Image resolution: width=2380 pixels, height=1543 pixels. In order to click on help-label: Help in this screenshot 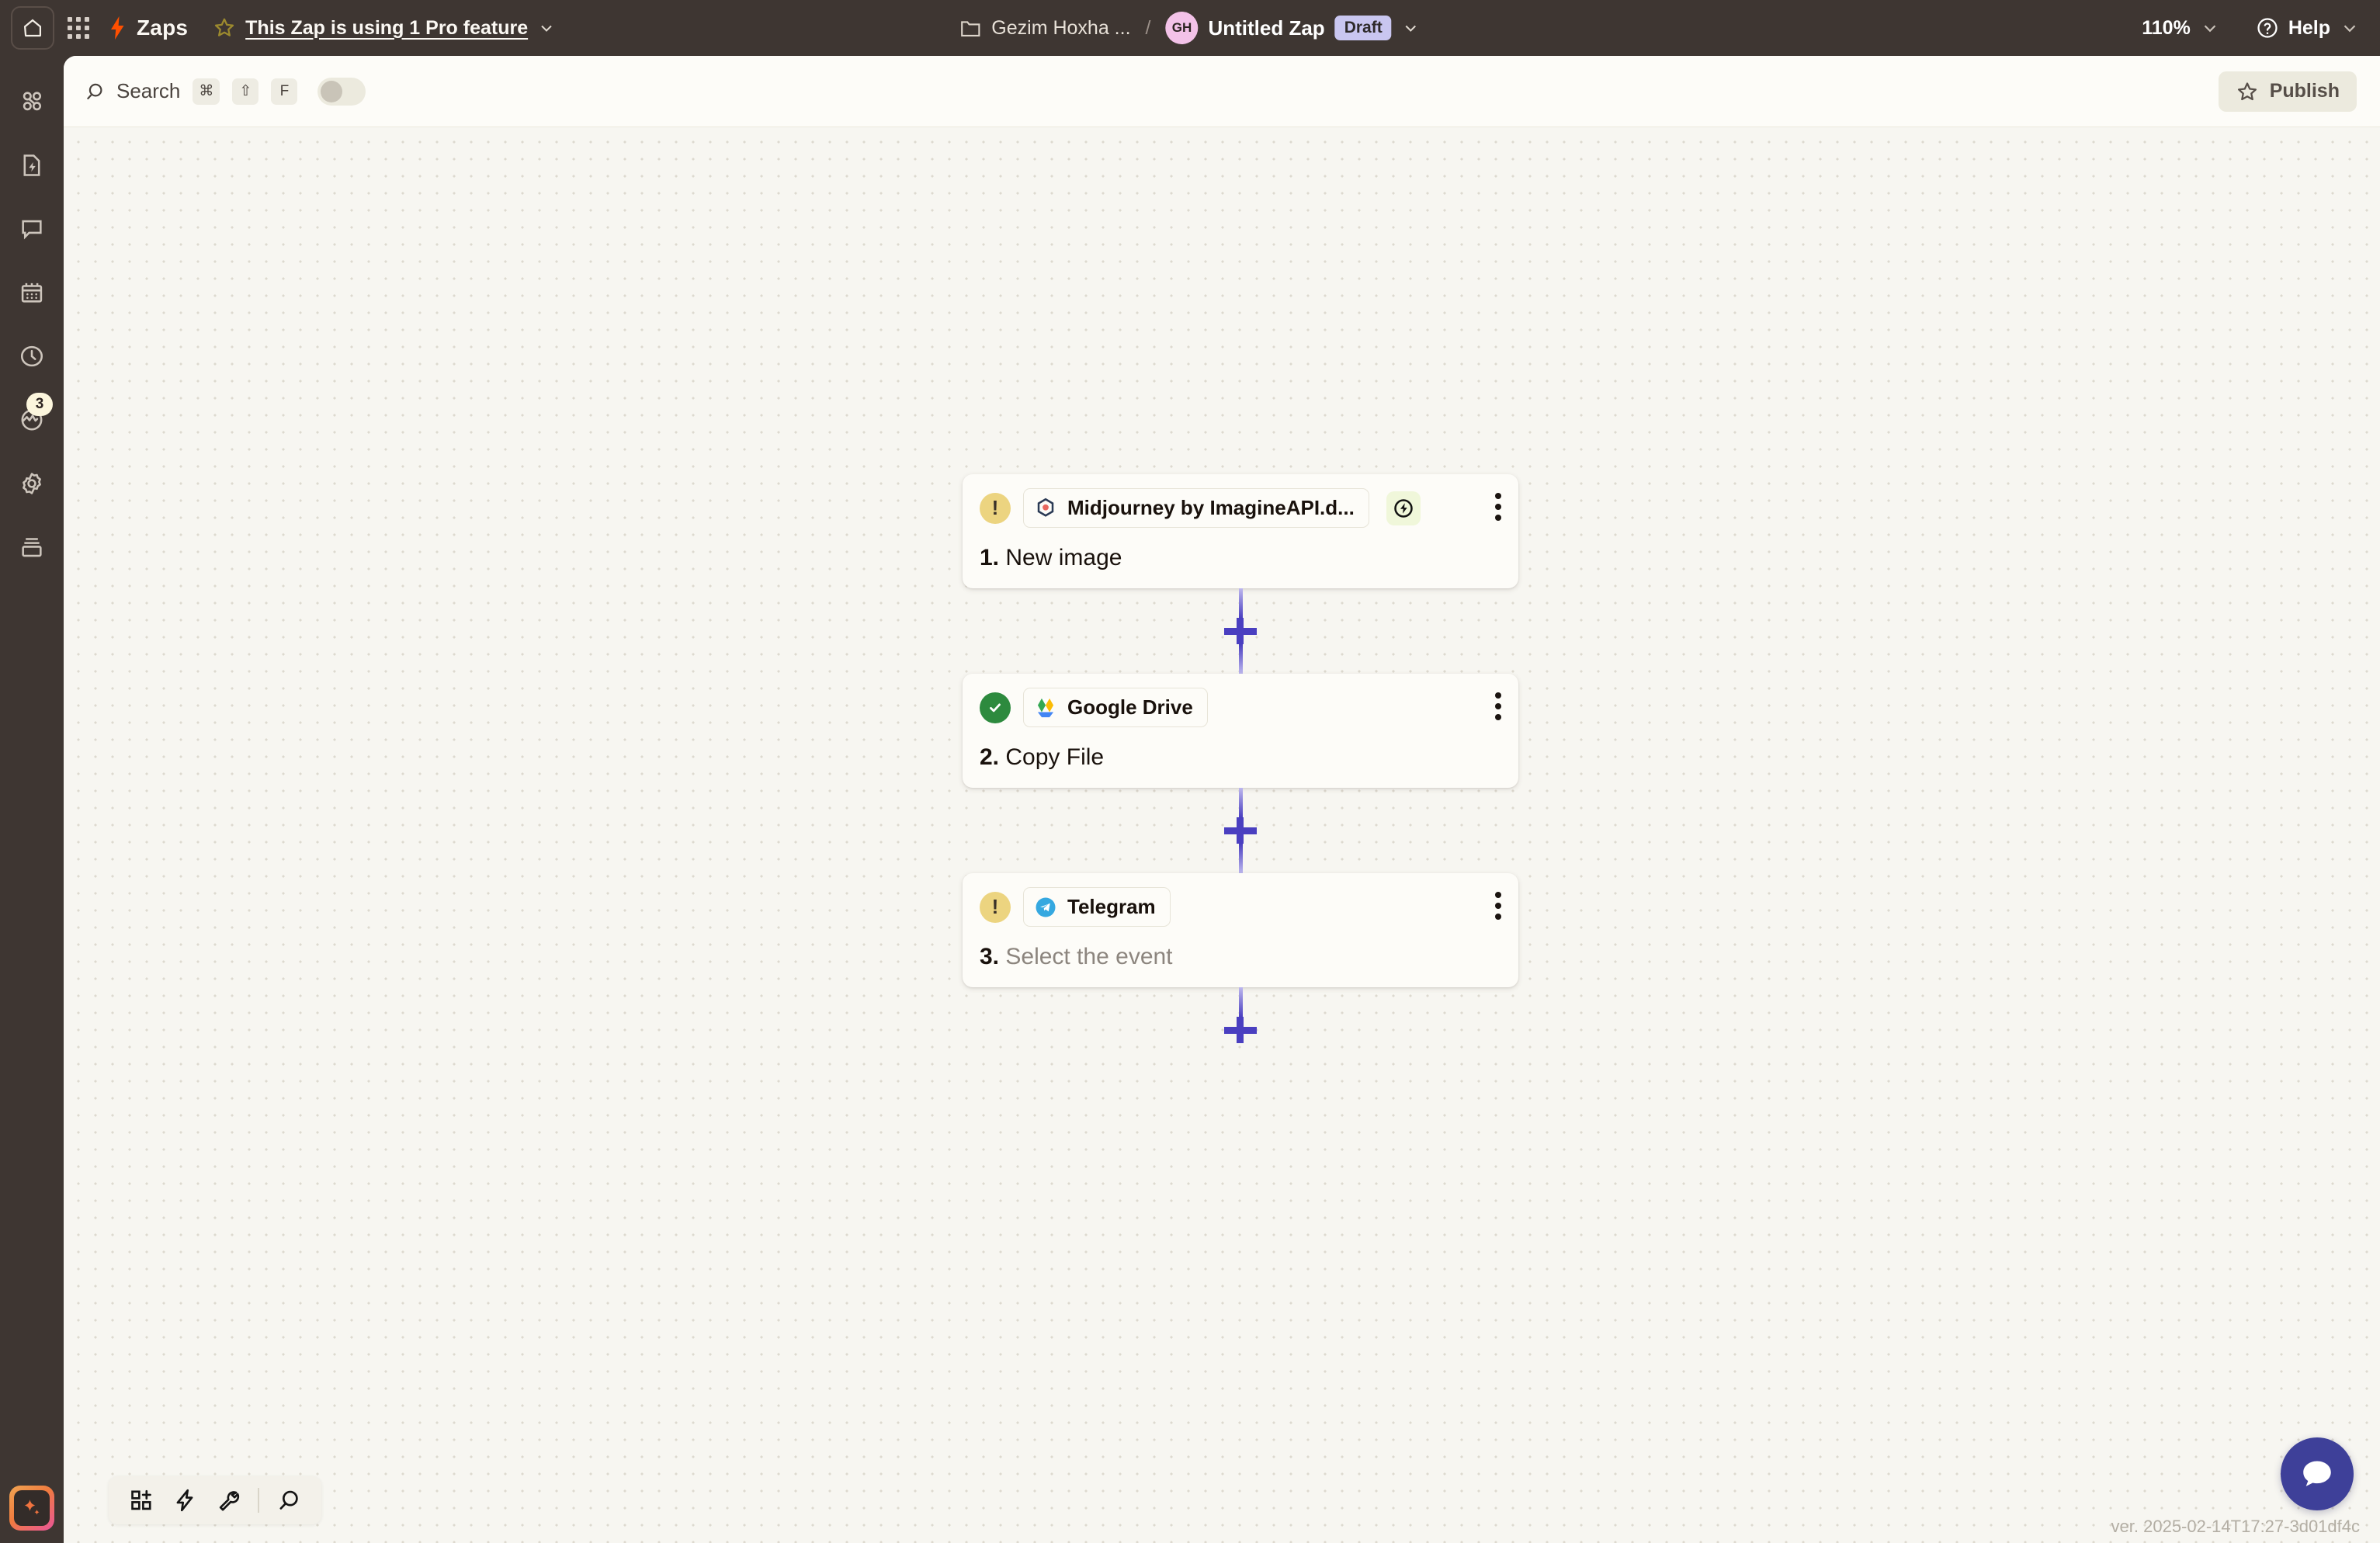, I will do `click(2309, 27)`.